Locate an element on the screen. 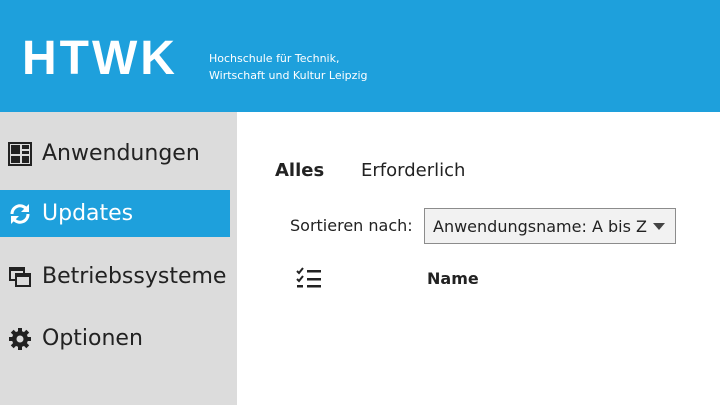 This screenshot has width=720, height=405. column-header-name: Name is located at coordinates (453, 278).